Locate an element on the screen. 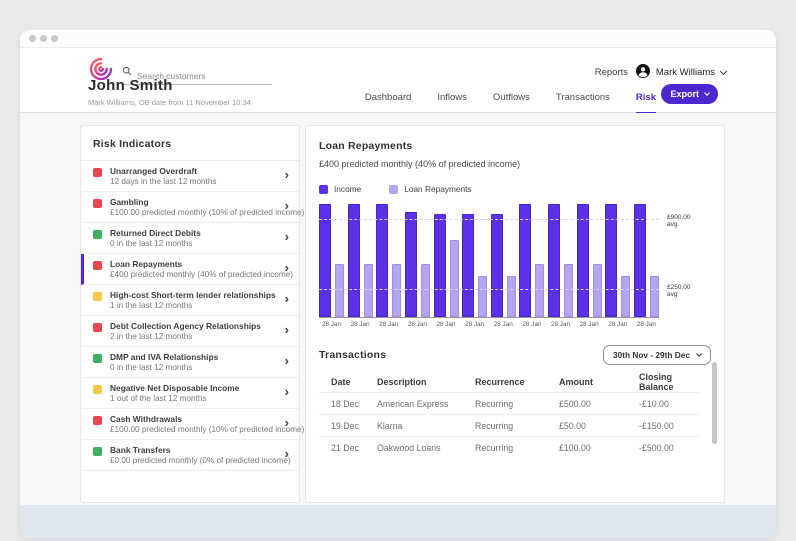  table-cell: 19 Dec is located at coordinates (345, 425).